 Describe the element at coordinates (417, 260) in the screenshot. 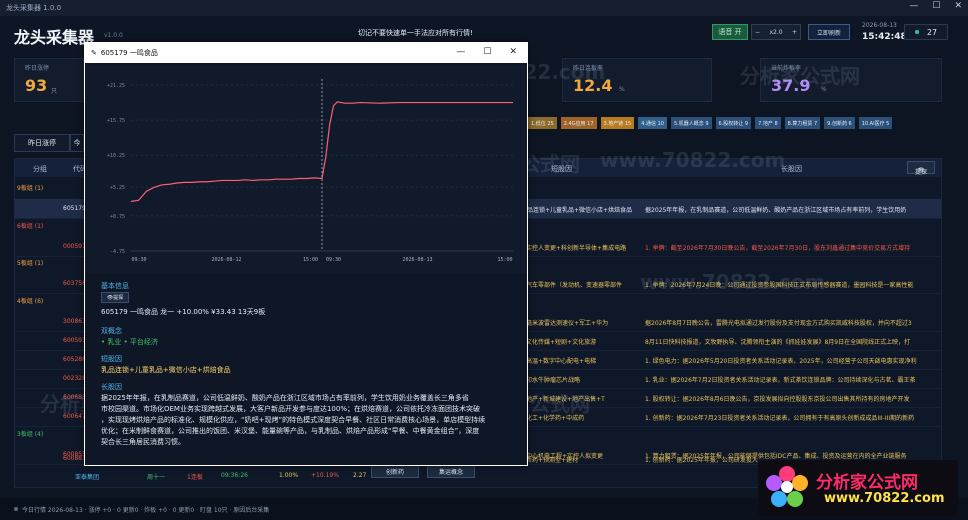

I see `x-tick-label: 2026-08-13` at that location.